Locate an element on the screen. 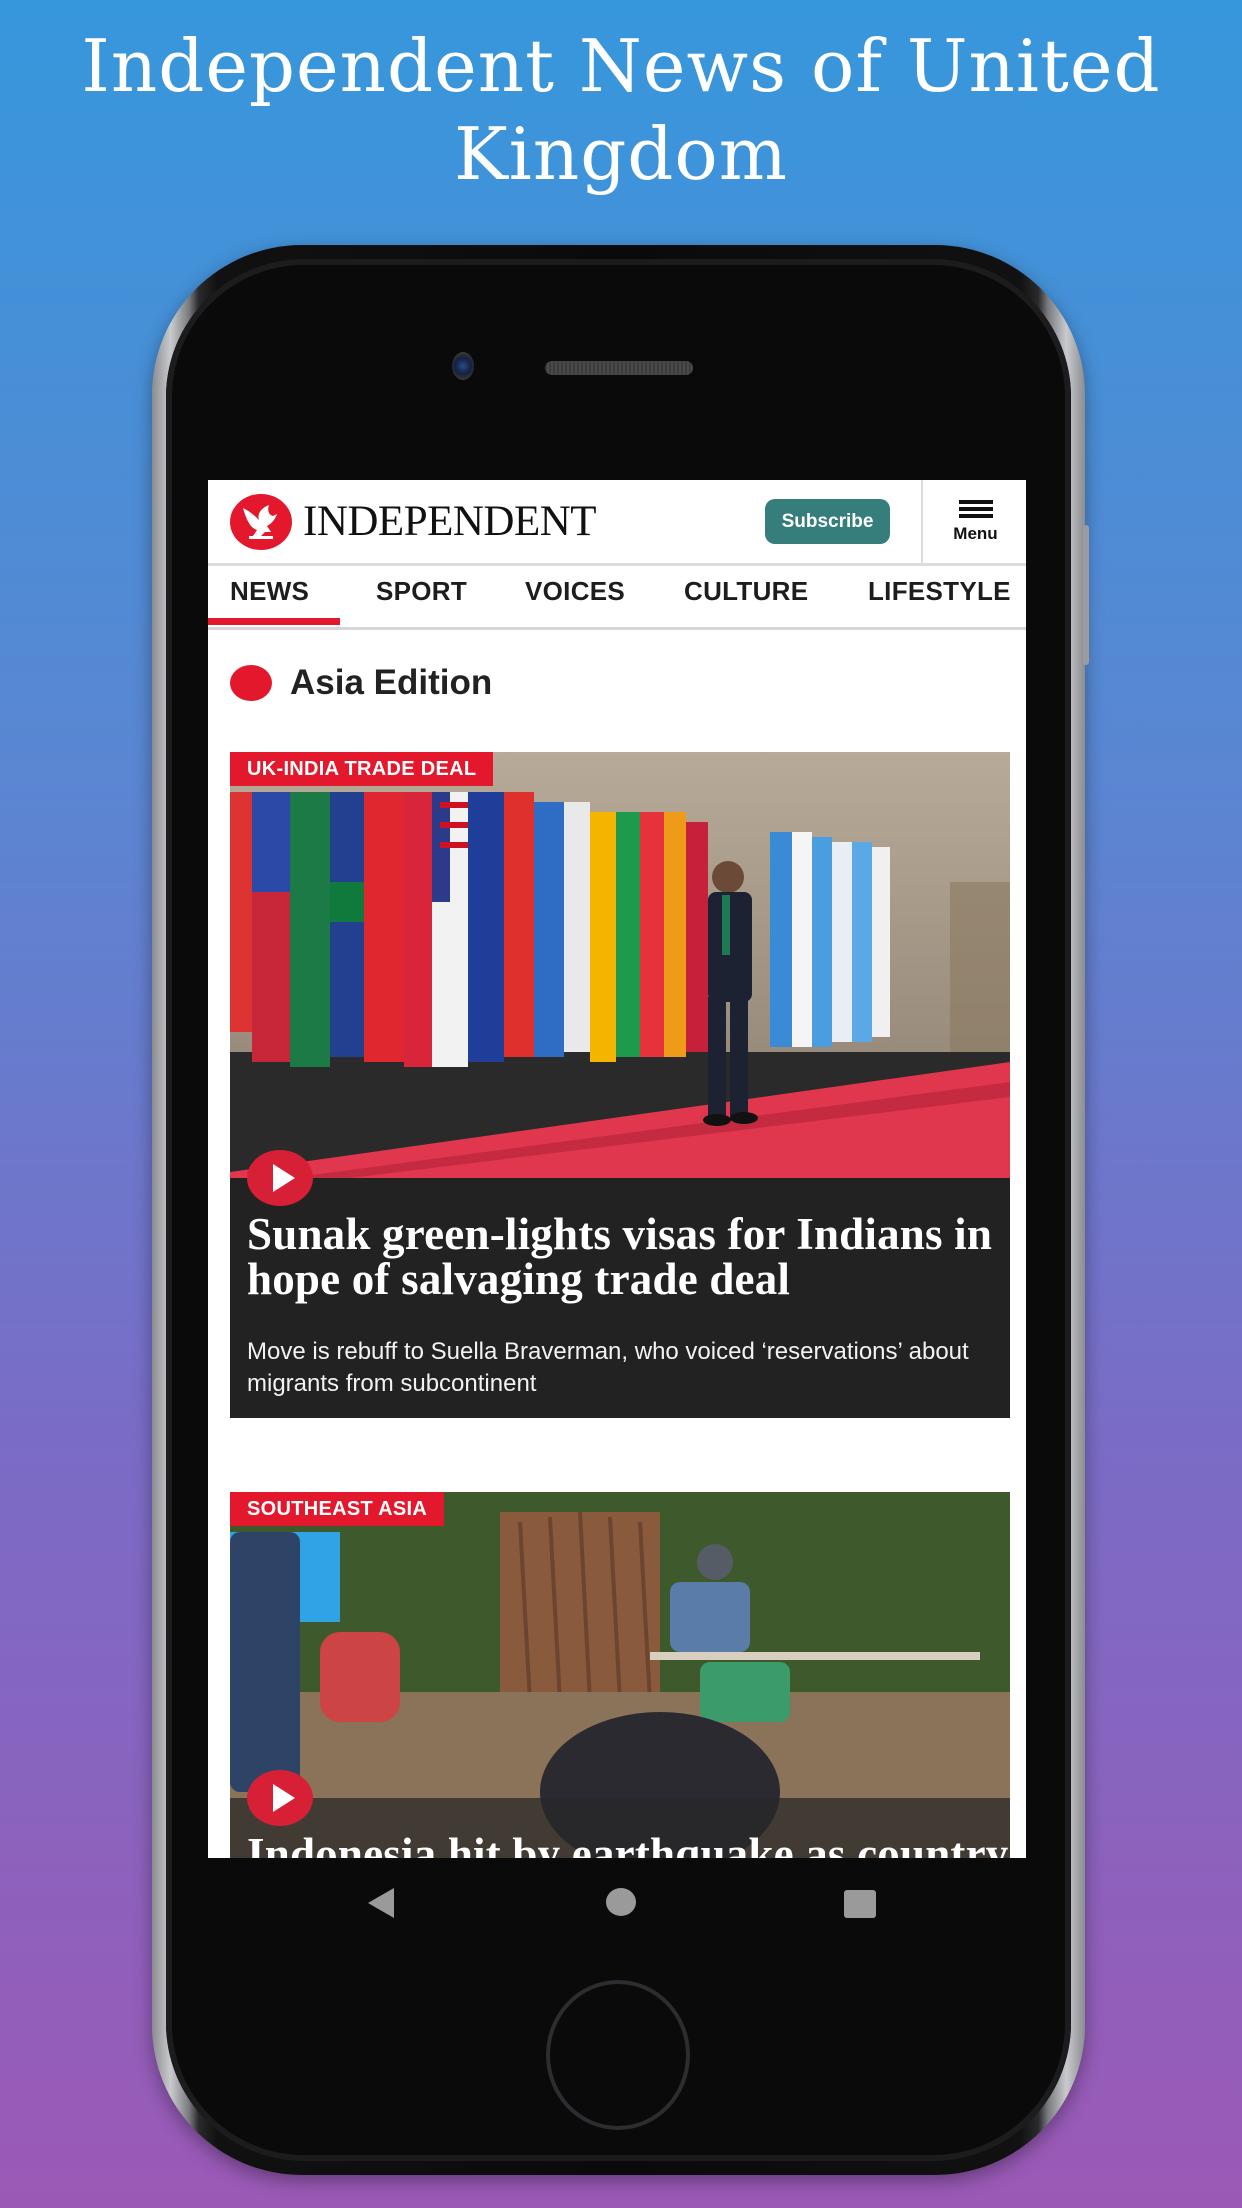  edition-label: Asia Edition is located at coordinates (391, 682).